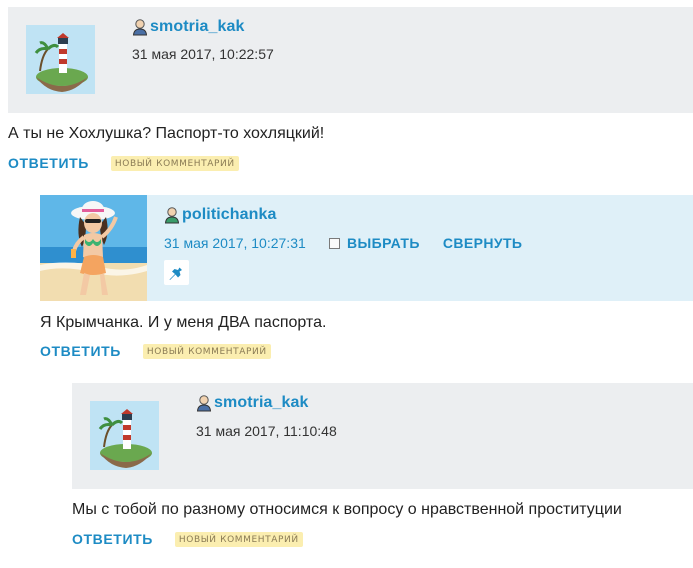 This screenshot has width=693, height=568. I want to click on select-checkbox, so click(334, 243).